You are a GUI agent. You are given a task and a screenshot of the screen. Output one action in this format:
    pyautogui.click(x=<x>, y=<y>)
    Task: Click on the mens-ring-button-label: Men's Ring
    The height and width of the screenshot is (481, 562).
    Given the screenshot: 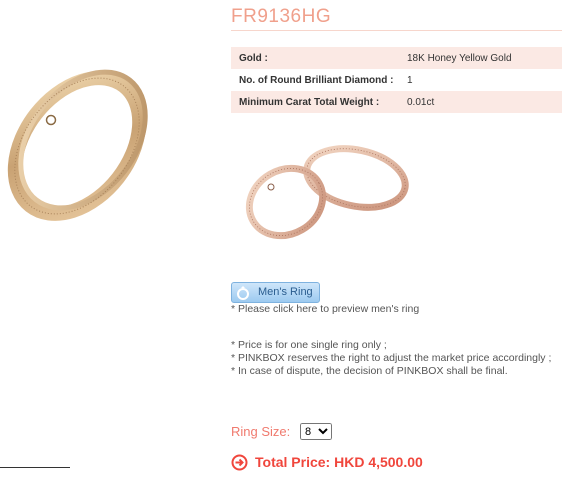 What is the action you would take?
    pyautogui.click(x=285, y=292)
    